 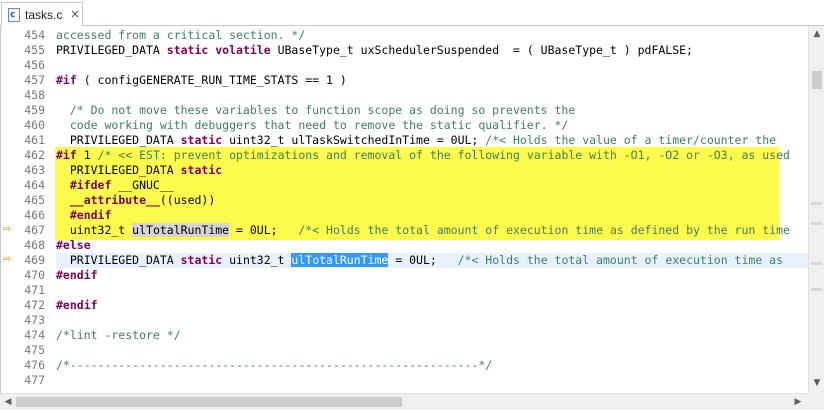 I want to click on tab-label: tasks.c, so click(x=44, y=14).